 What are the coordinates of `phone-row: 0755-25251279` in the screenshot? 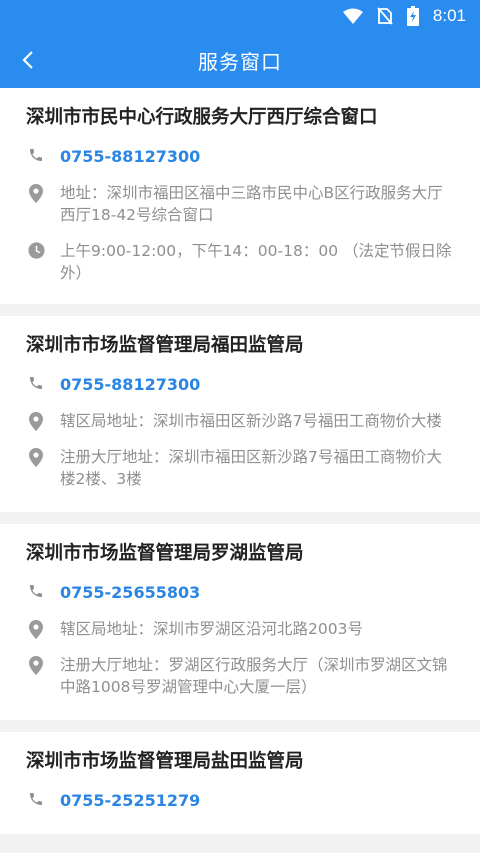 It's located at (239, 801).